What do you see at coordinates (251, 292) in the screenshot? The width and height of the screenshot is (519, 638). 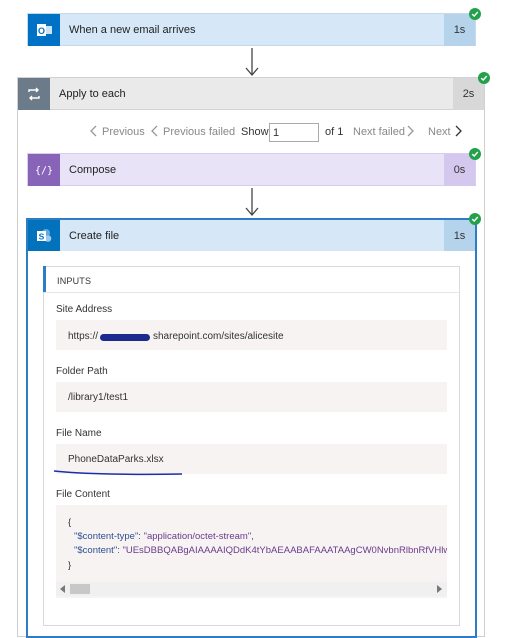 I see `inputs-header-divider` at bounding box center [251, 292].